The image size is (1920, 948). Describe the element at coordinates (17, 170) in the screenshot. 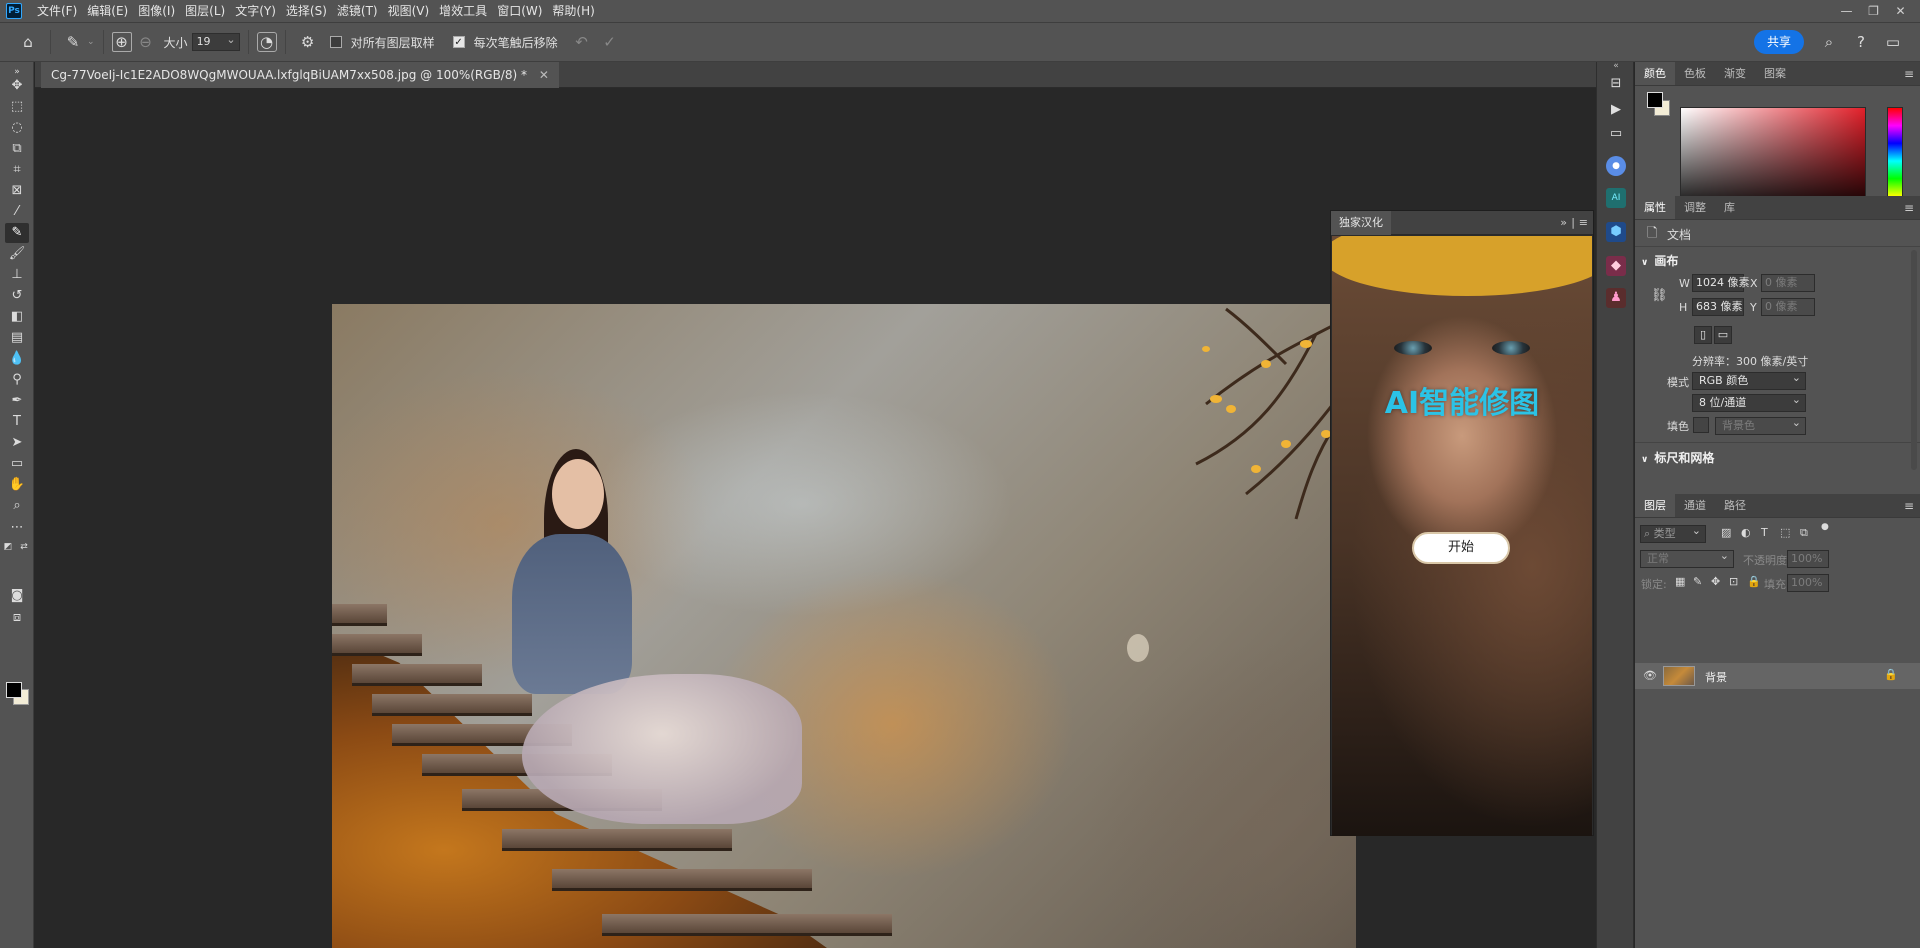

I see `crop-tool-icon: ⌗` at that location.